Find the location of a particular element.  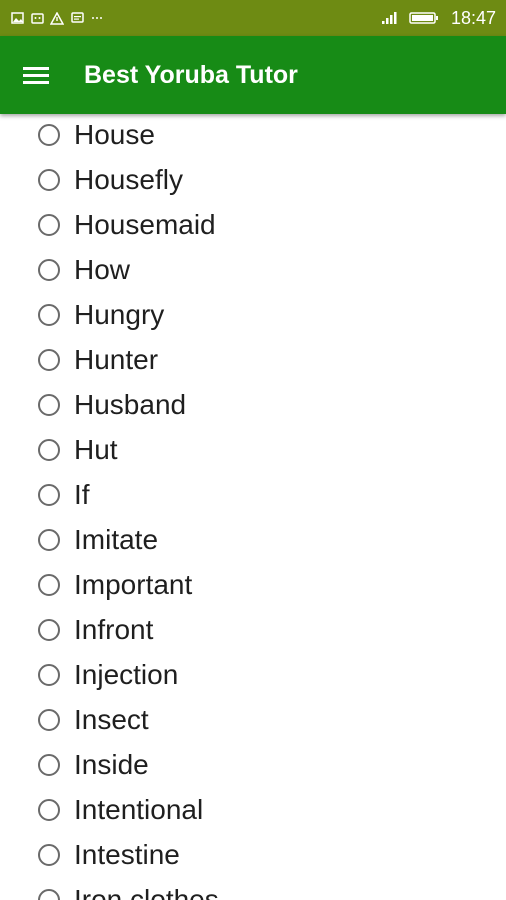

radio-option-label: Injection is located at coordinates (126, 674).